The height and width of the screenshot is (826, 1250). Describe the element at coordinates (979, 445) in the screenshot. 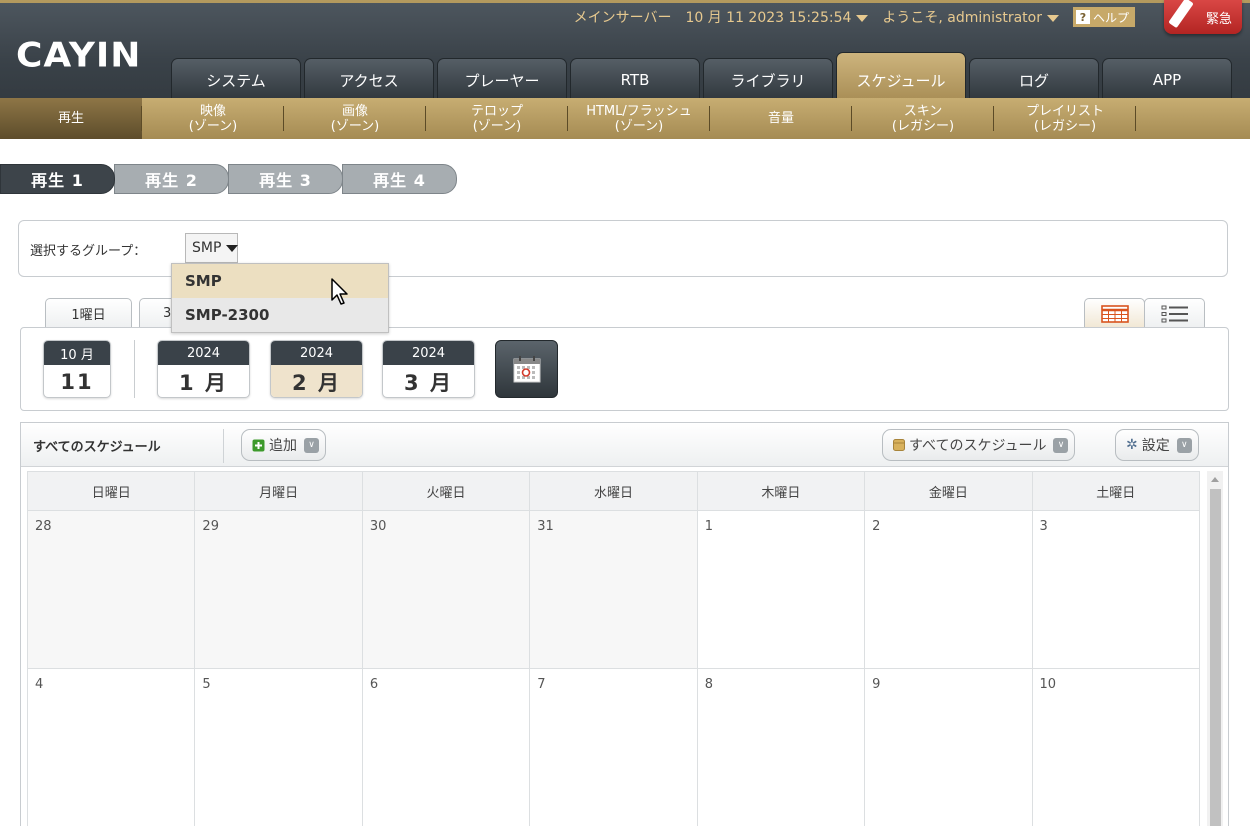

I see `schedule-filter-dropdown: すべてのスケジュール ∨` at that location.